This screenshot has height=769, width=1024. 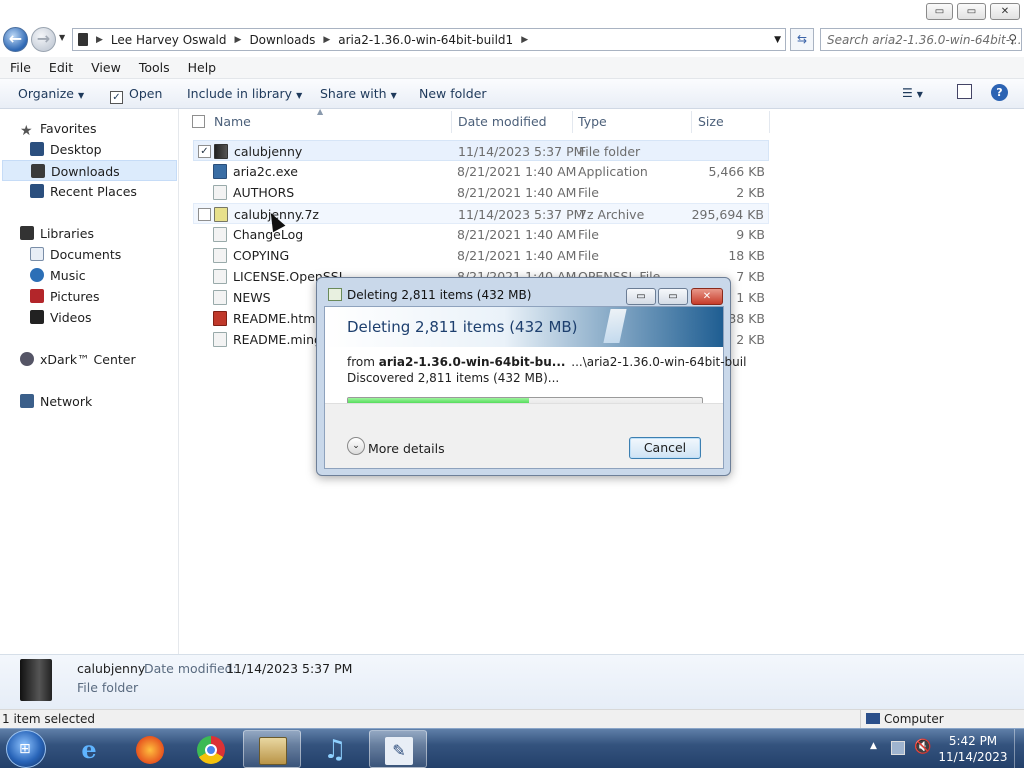 I want to click on start-button: ⊞, so click(x=26, y=749).